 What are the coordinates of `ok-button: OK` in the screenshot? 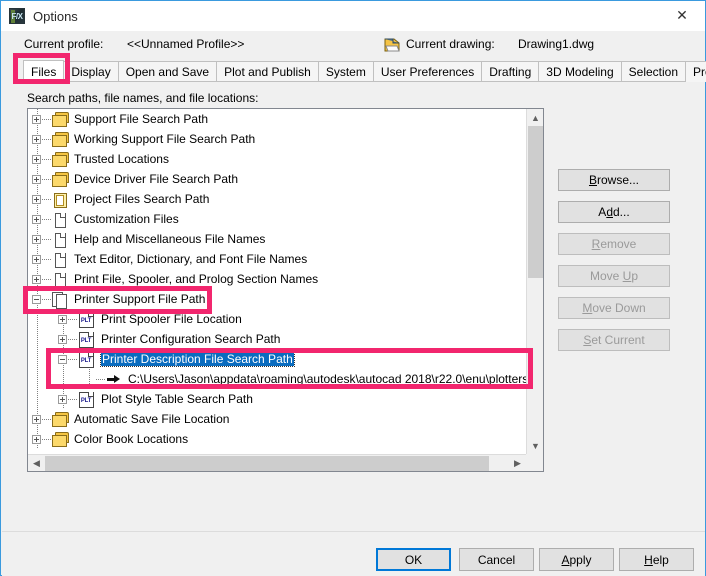 It's located at (413, 559).